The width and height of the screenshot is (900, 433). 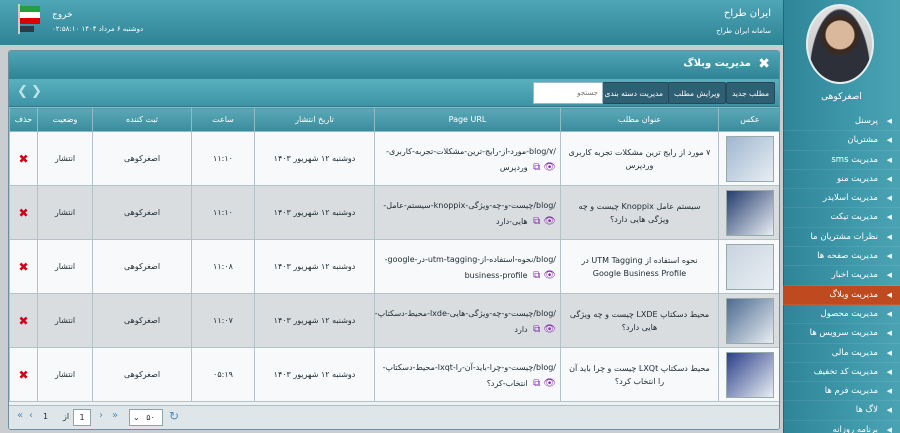 What do you see at coordinates (748, 320) in the screenshot?
I see `thumbnail-cell` at bounding box center [748, 320].